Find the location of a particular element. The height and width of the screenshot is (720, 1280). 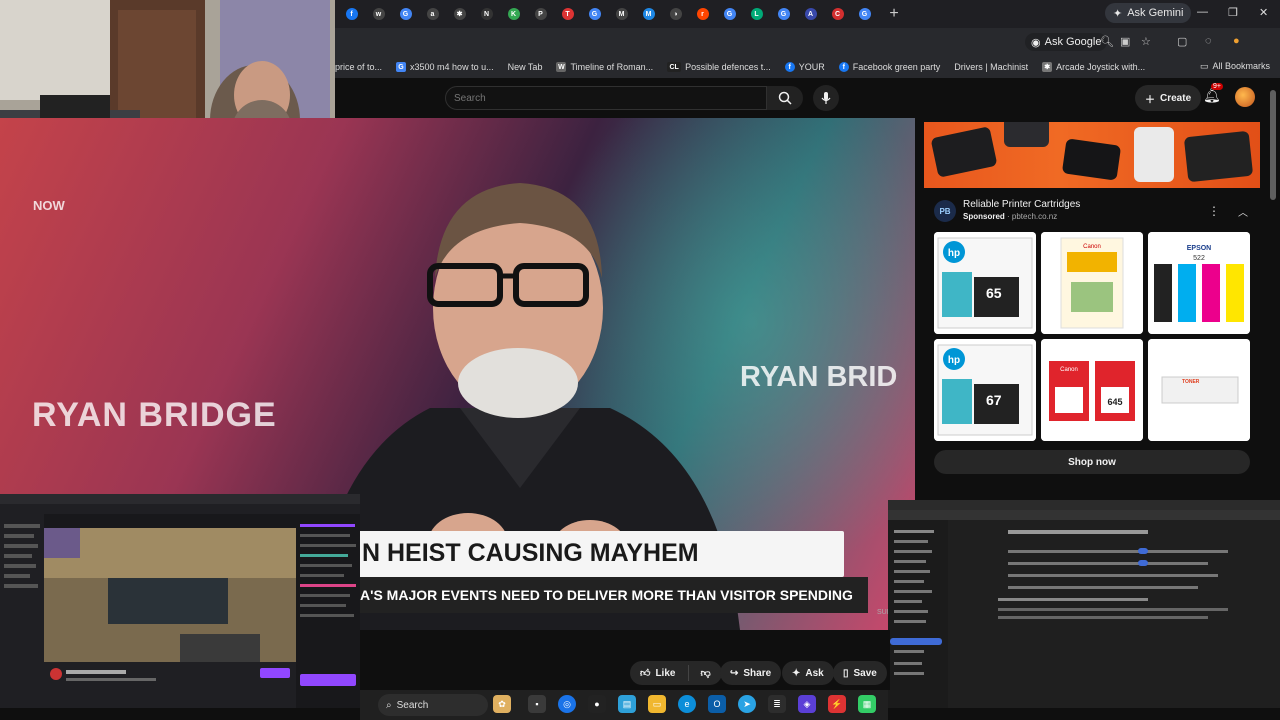

telegram-icon: ➤ is located at coordinates (747, 704).